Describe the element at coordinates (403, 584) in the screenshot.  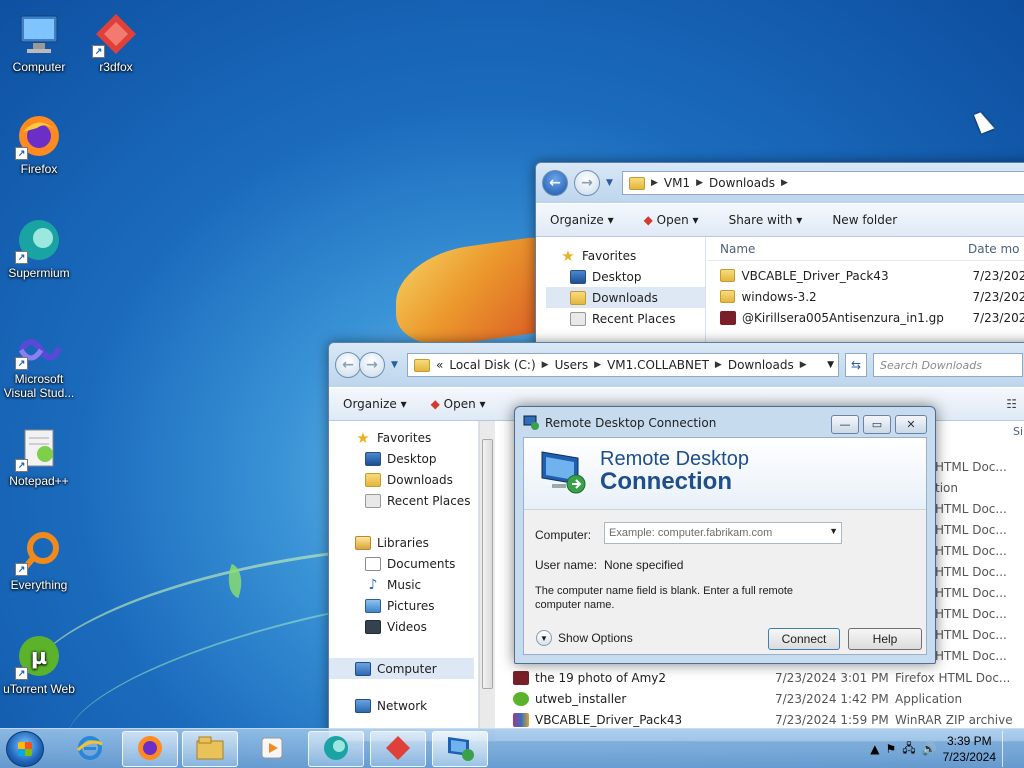
I see `nav-music: ♪ Music` at that location.